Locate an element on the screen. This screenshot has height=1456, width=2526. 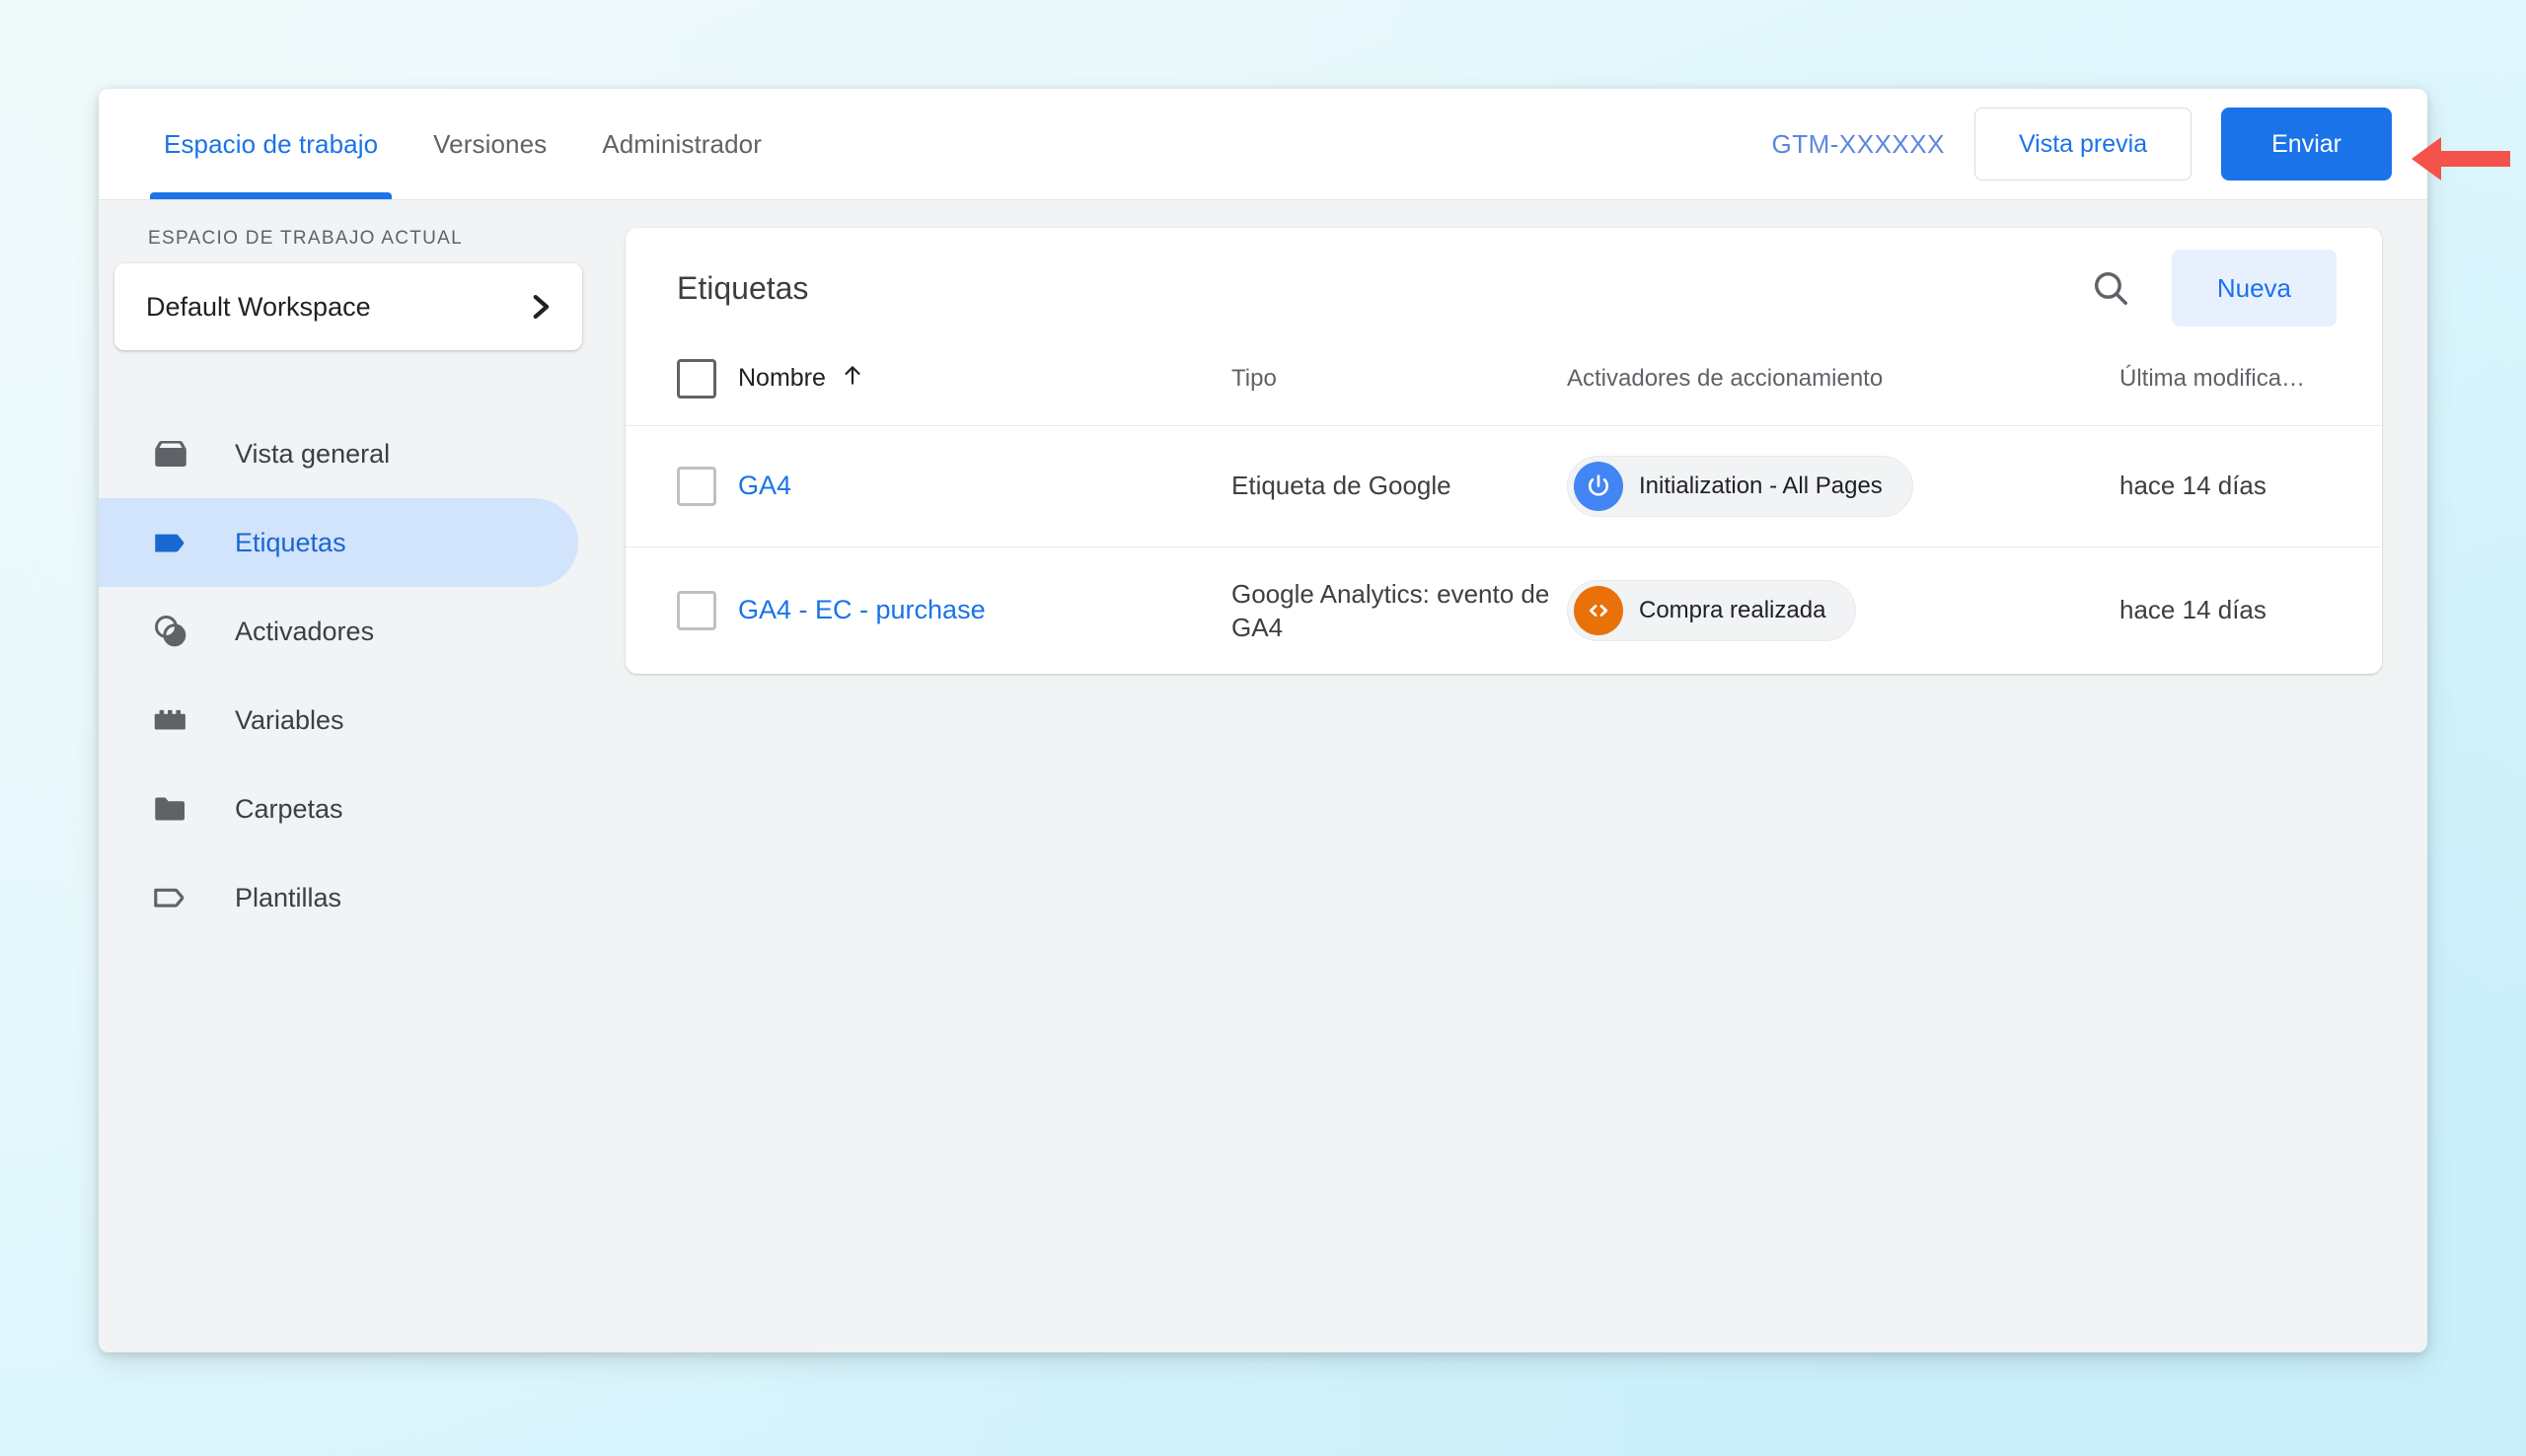
sidebar-item-variables: Variables is located at coordinates (362, 720).